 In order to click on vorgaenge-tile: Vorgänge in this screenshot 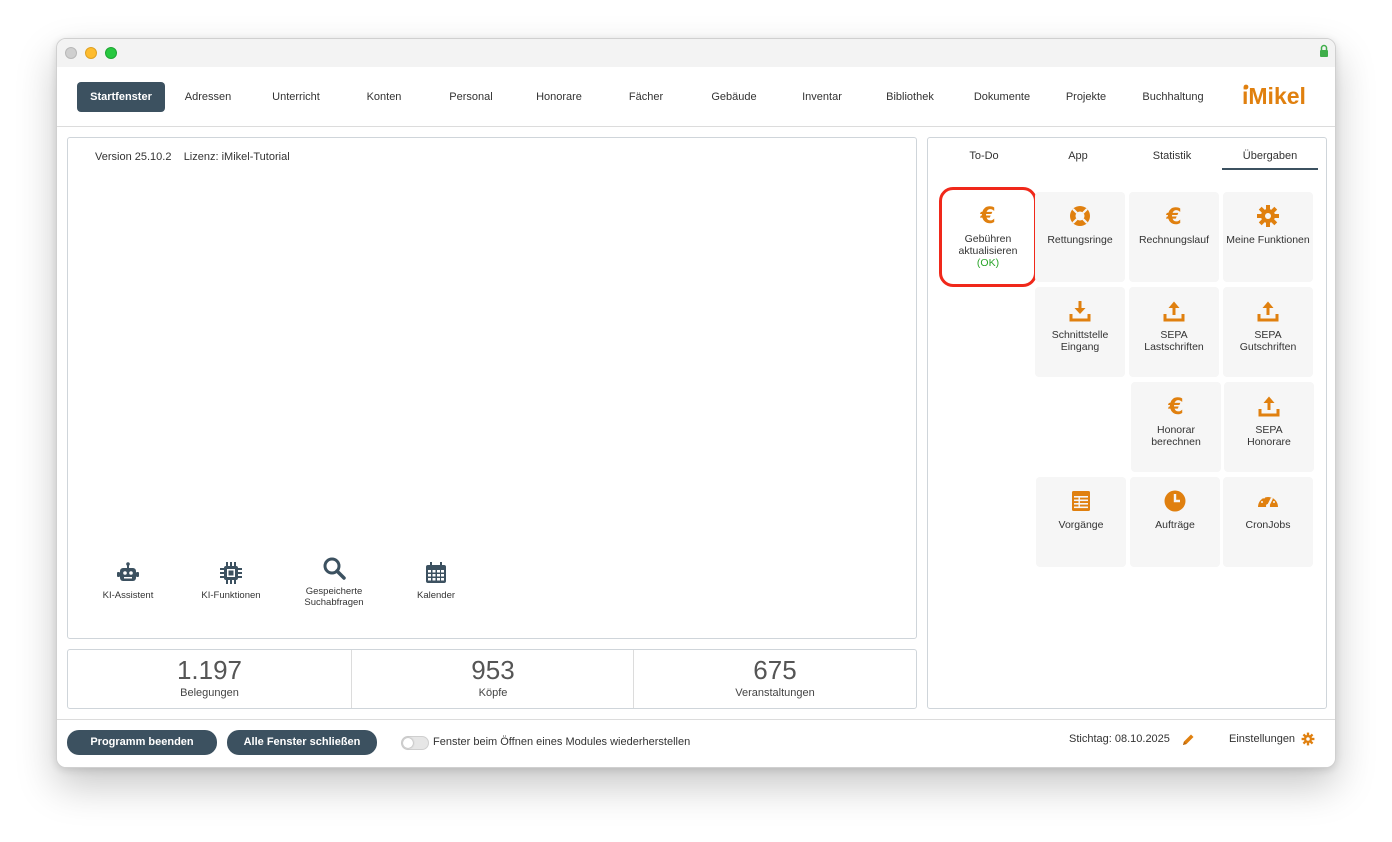, I will do `click(1081, 522)`.